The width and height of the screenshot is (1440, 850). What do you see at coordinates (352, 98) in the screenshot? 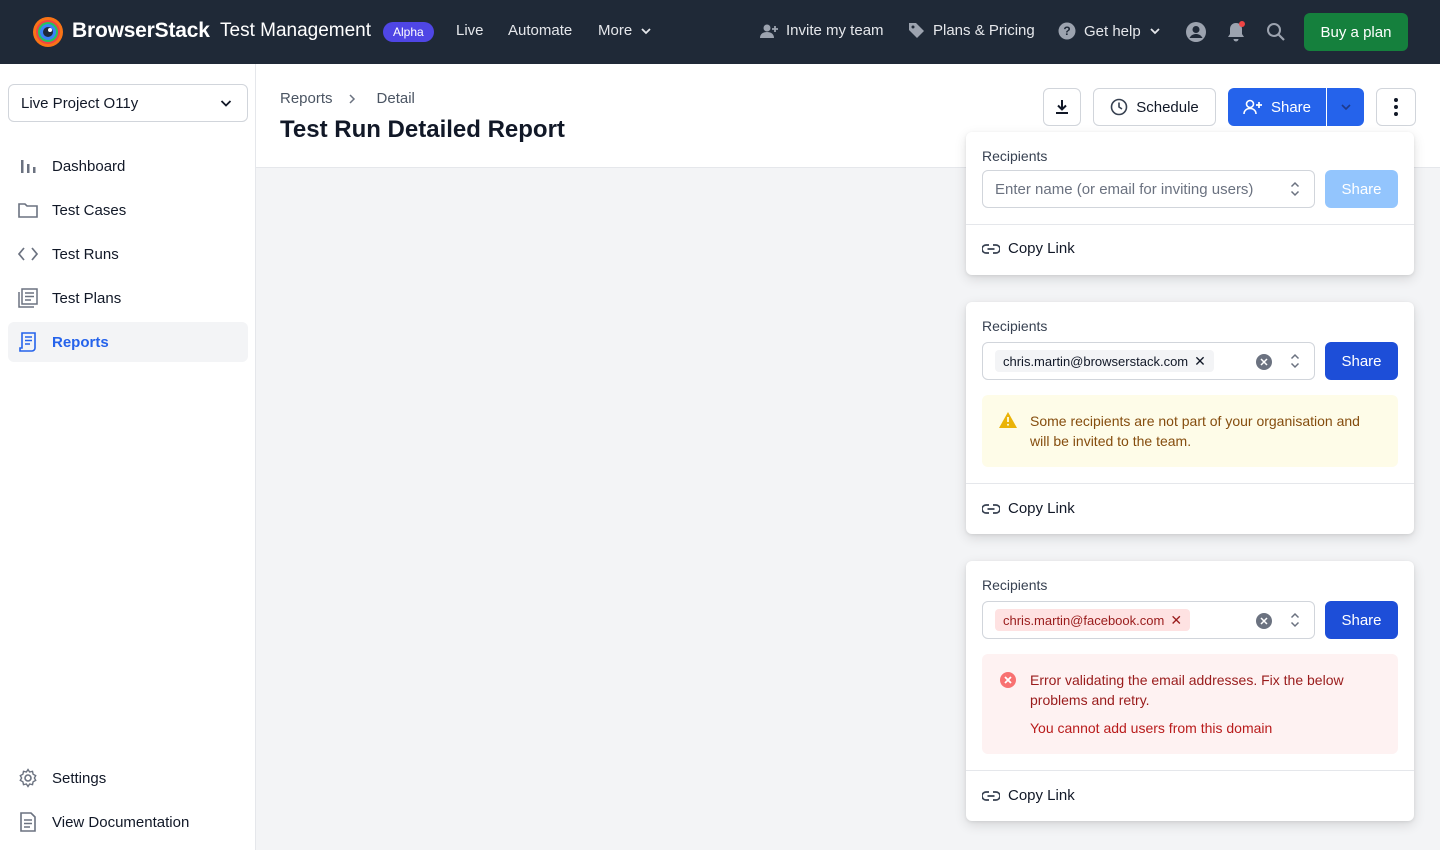
I see `chevron-right-icon` at bounding box center [352, 98].